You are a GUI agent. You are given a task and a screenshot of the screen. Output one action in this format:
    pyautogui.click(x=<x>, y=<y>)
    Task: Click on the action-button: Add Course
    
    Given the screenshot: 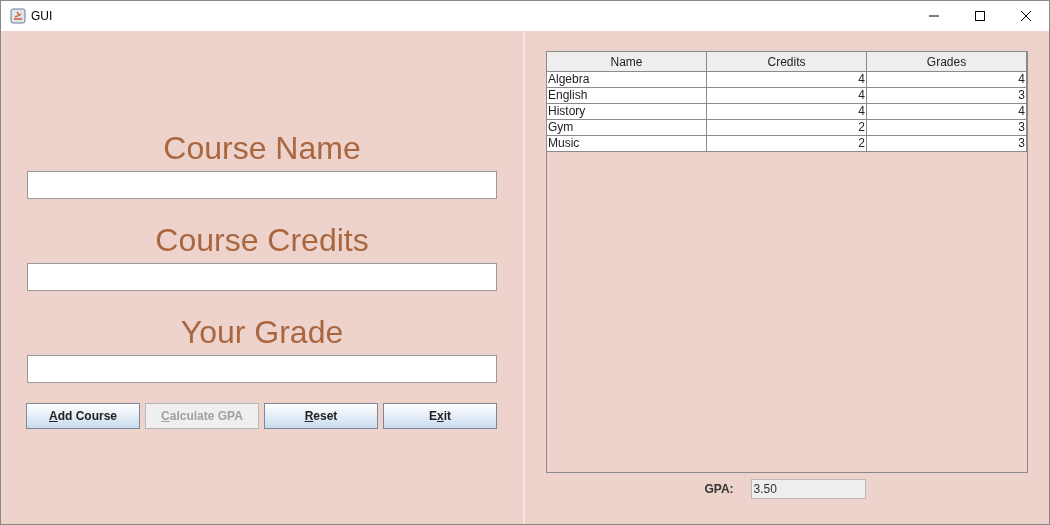 What is the action you would take?
    pyautogui.click(x=83, y=416)
    